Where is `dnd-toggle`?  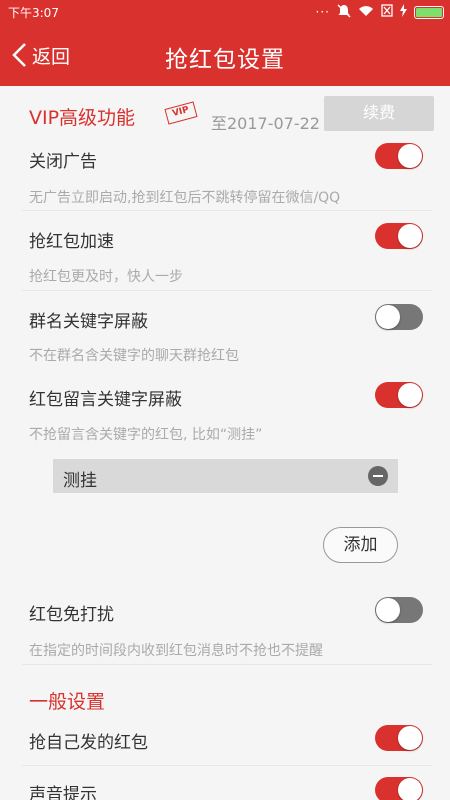 dnd-toggle is located at coordinates (399, 610).